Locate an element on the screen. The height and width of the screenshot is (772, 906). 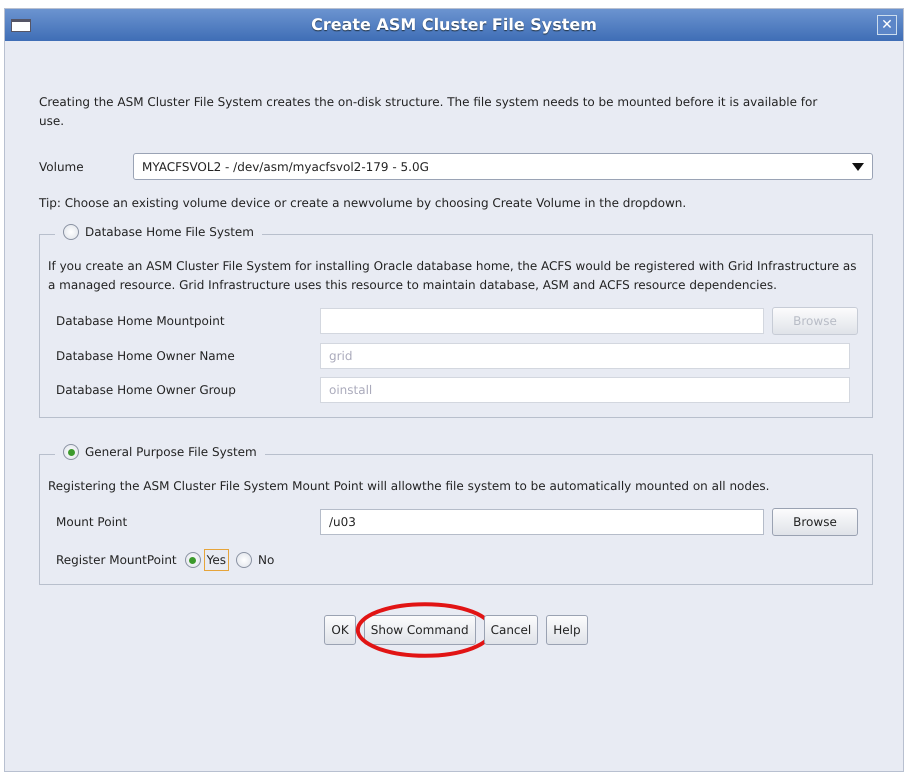
caret-icon is located at coordinates (858, 166).